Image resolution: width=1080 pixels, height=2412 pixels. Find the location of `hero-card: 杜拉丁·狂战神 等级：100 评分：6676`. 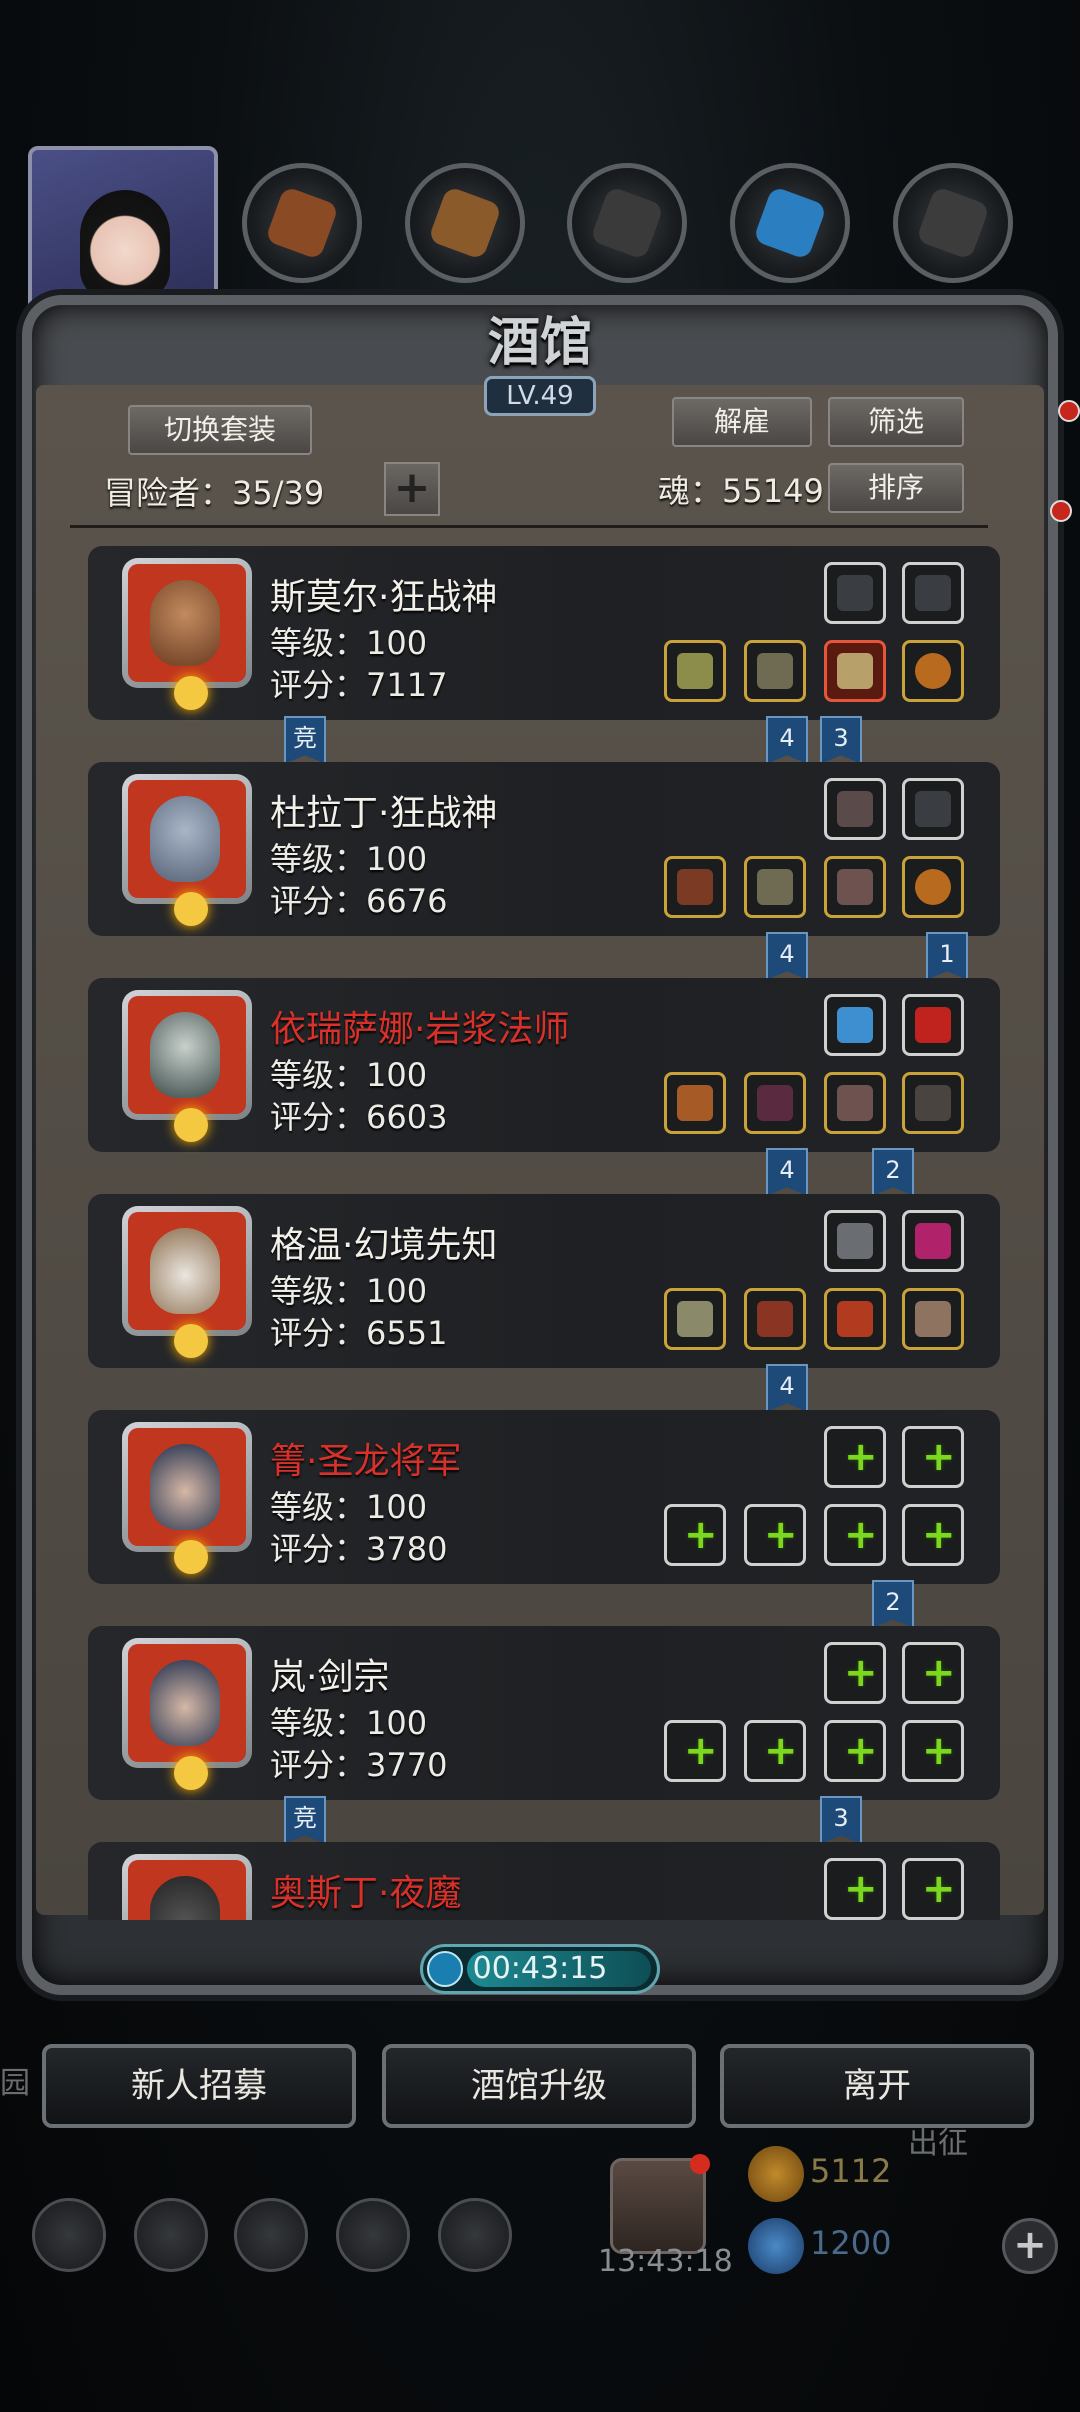

hero-card: 杜拉丁·狂战神 等级：100 评分：6676 is located at coordinates (544, 846).